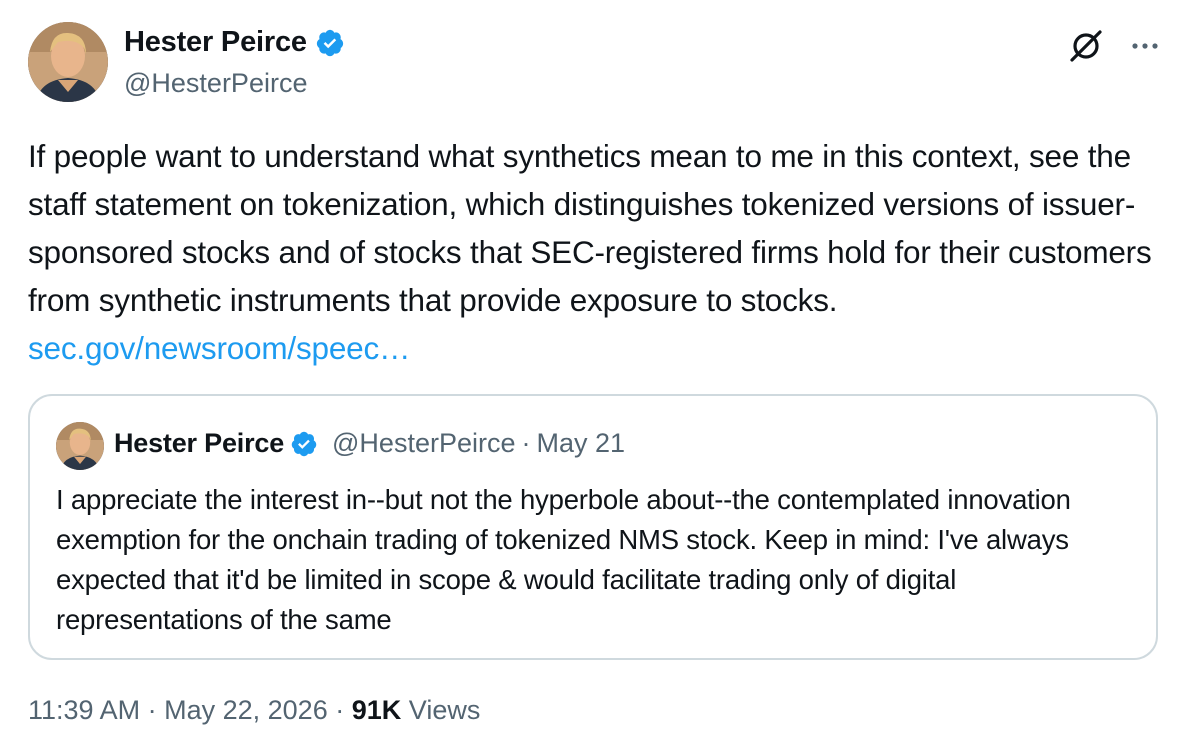  Describe the element at coordinates (215, 83) in the screenshot. I see `author-handle: @HesterPeirce` at that location.